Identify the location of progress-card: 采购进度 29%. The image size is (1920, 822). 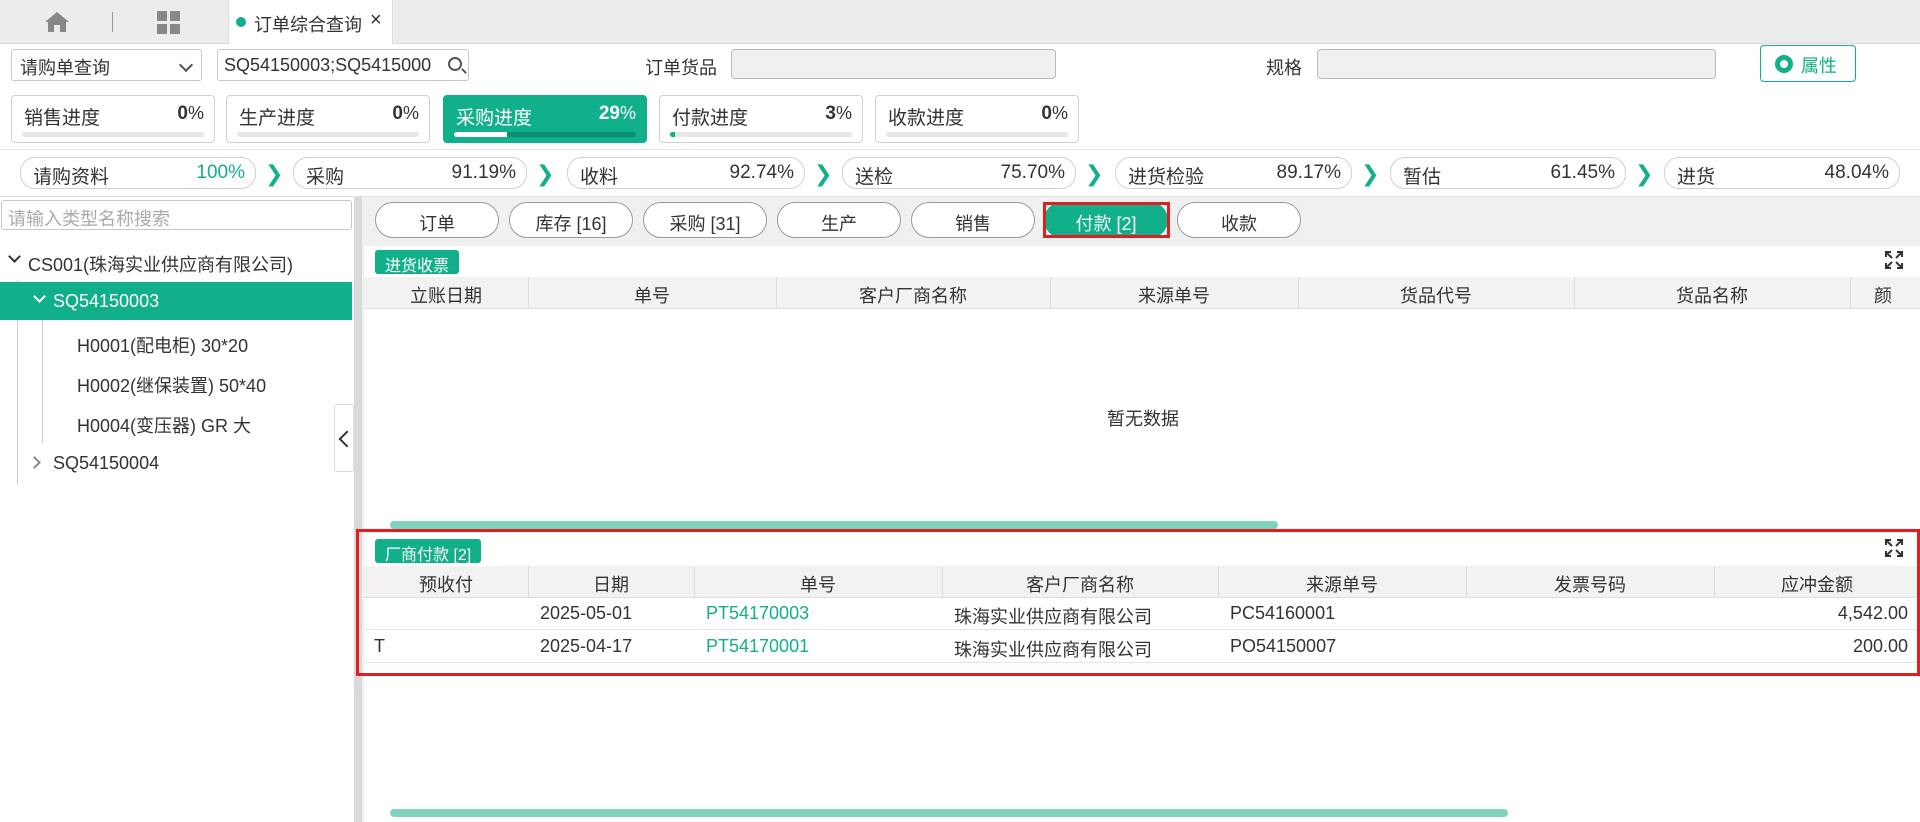
(545, 119).